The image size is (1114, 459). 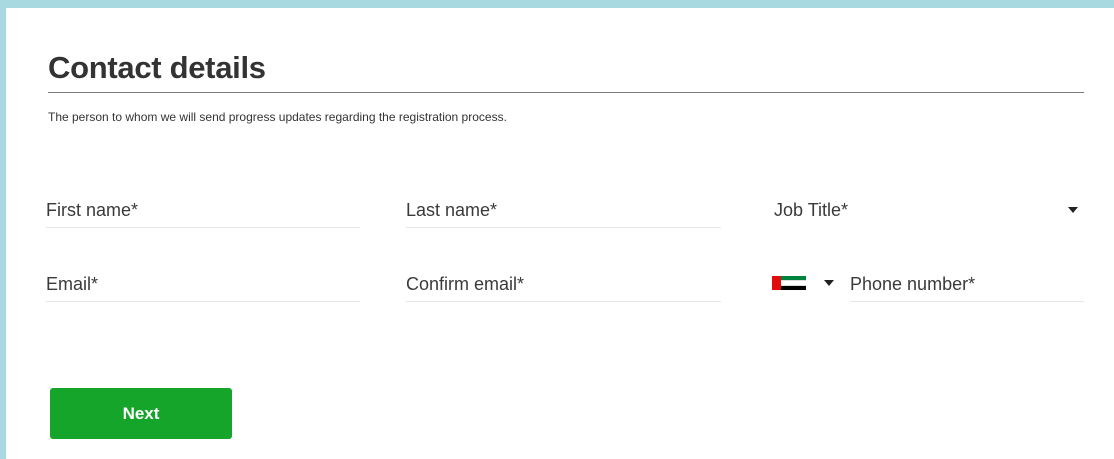 What do you see at coordinates (563, 211) in the screenshot?
I see `last-name-field: Last name*` at bounding box center [563, 211].